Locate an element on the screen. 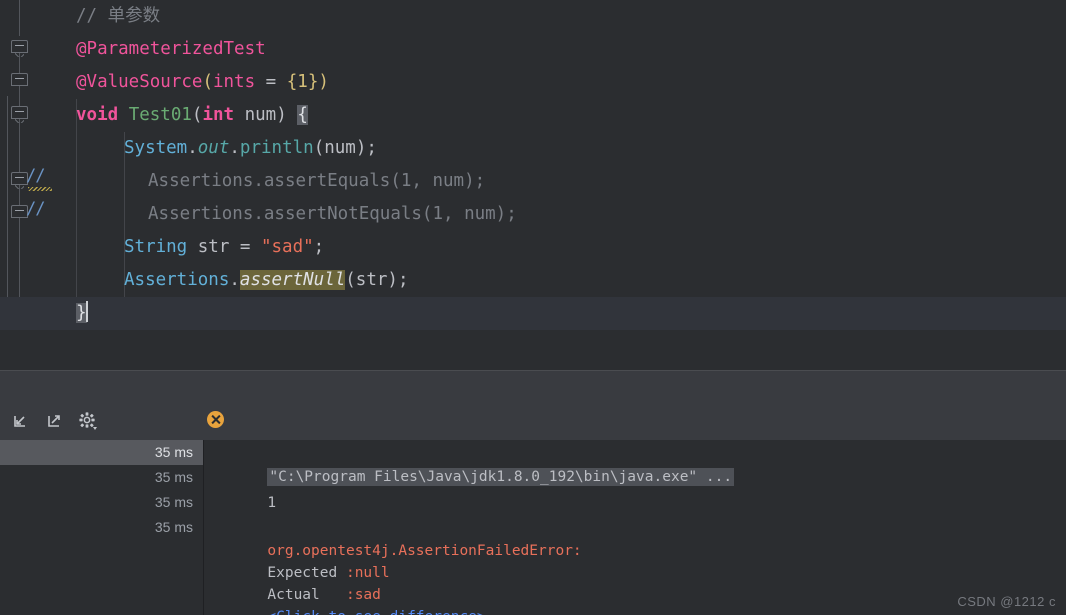 This screenshot has width=1066, height=615. click-to-see-difference-link: <Click to see difference> is located at coordinates (376, 612).